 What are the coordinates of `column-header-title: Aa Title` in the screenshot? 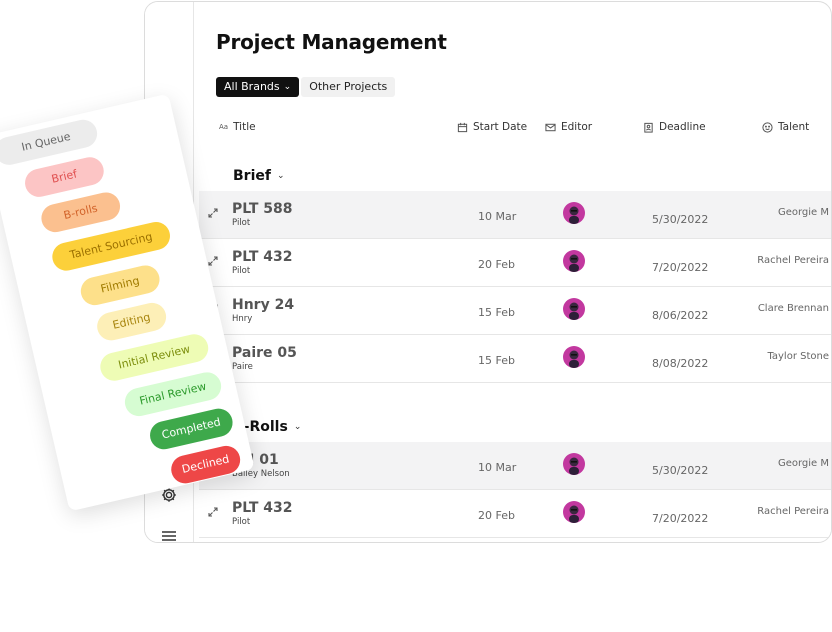 It's located at (237, 127).